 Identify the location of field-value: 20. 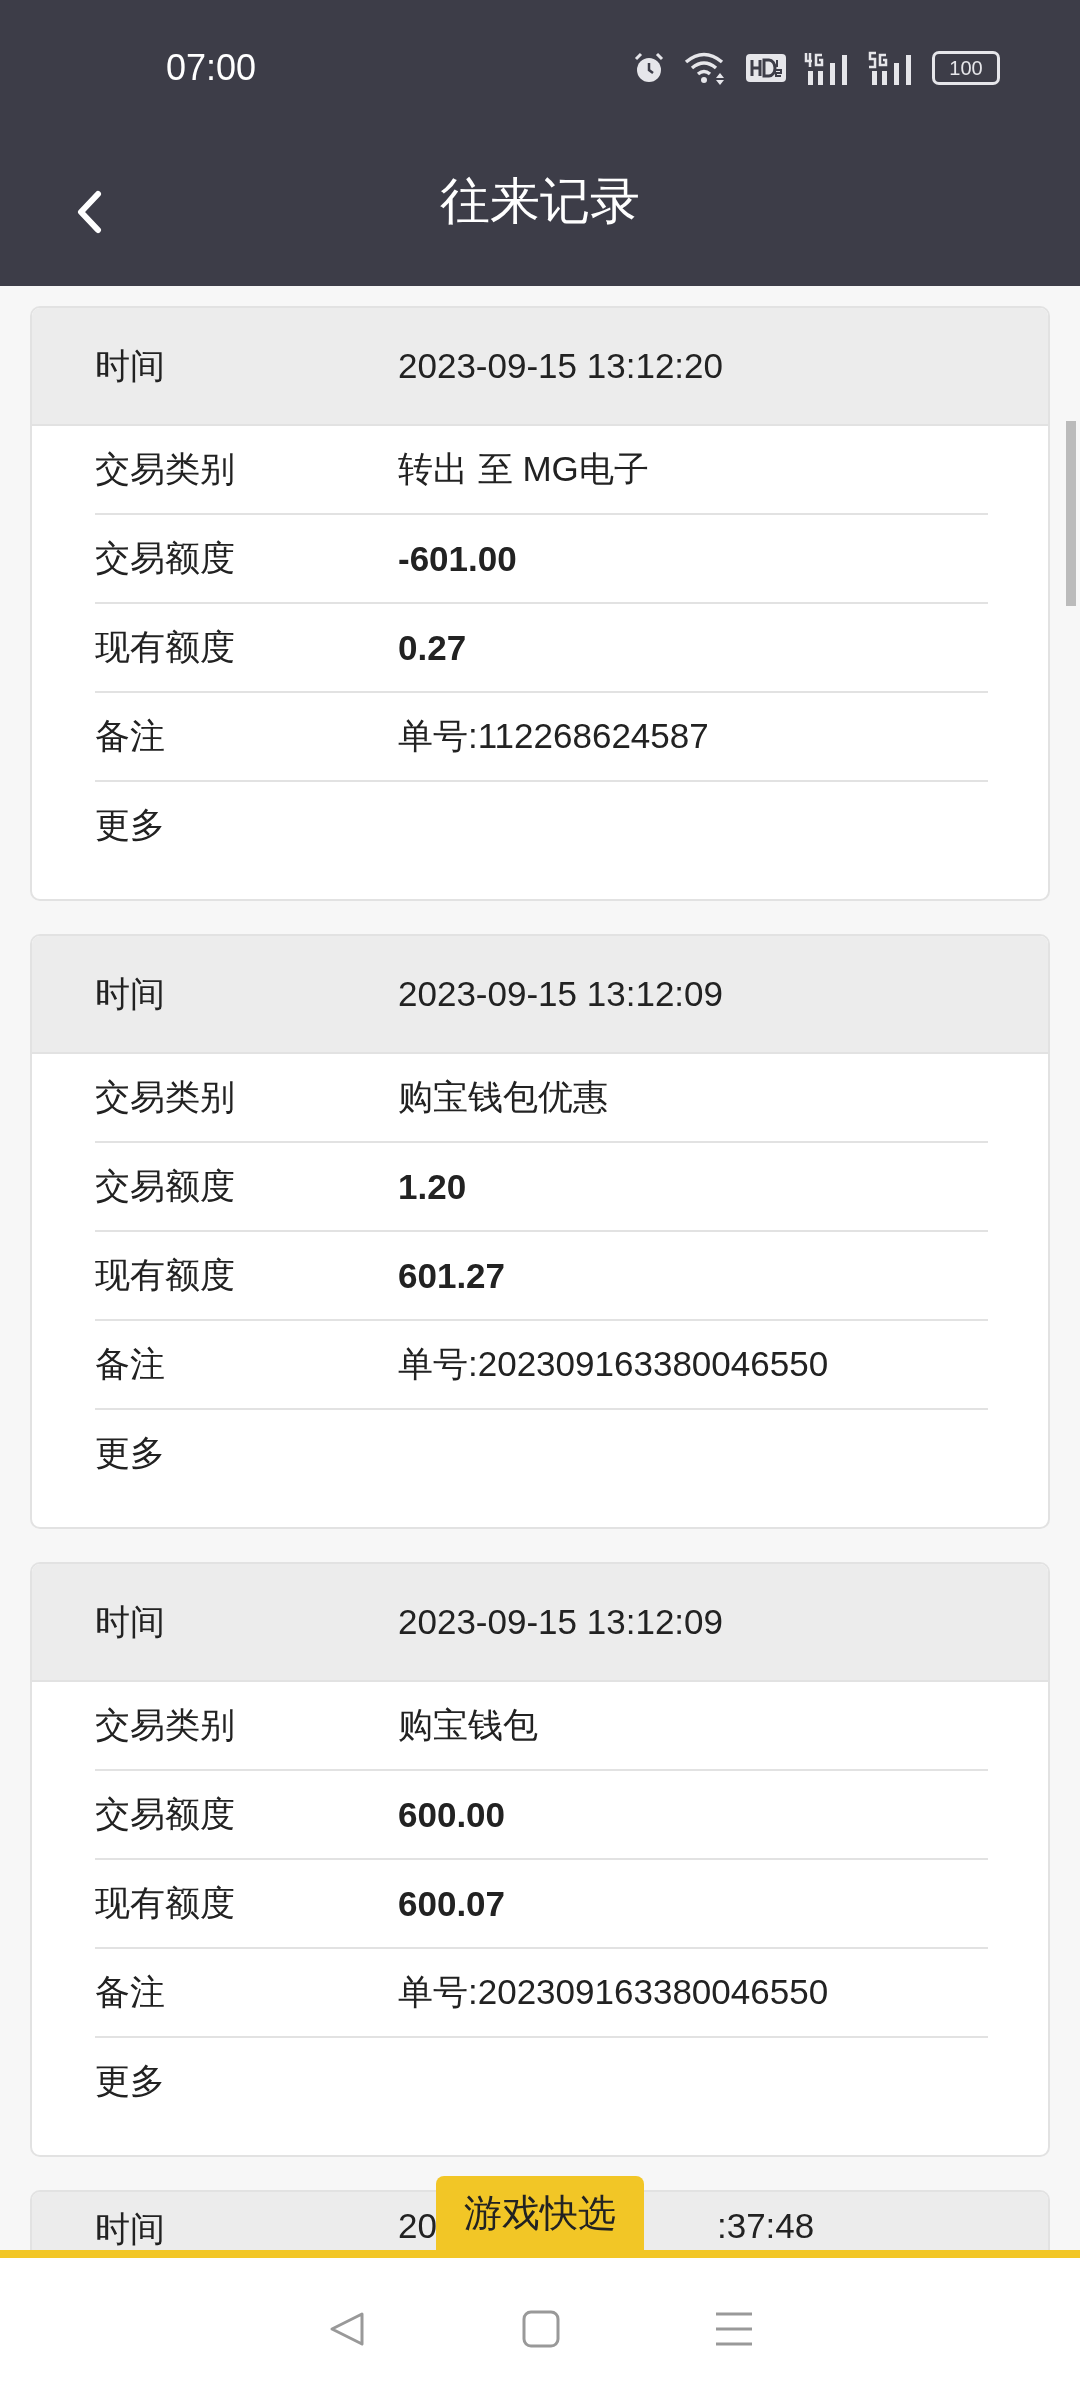
(417, 2226).